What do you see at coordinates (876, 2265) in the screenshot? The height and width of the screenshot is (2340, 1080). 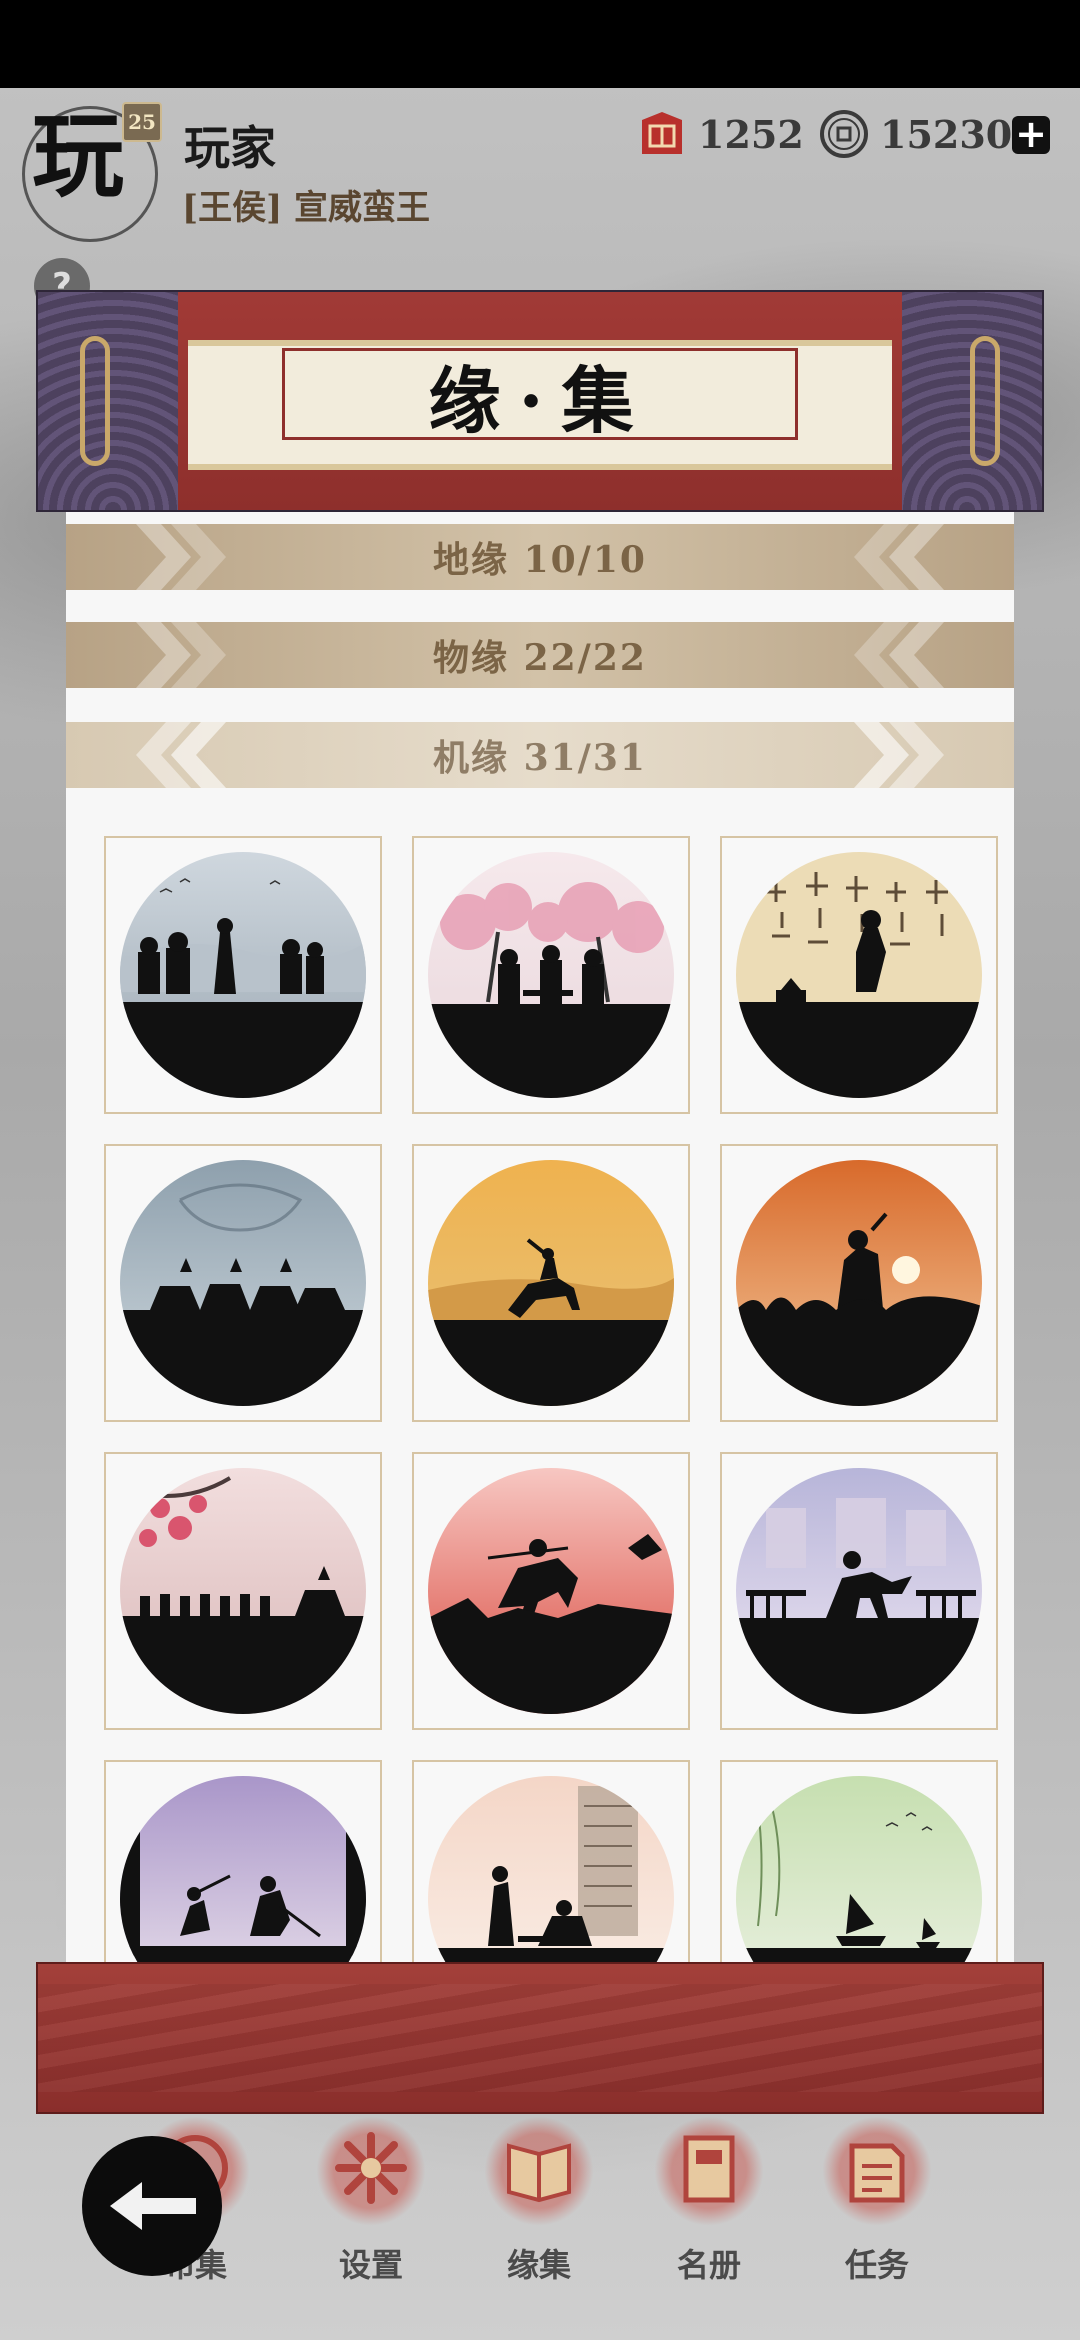 I see `nav-label: 任务` at bounding box center [876, 2265].